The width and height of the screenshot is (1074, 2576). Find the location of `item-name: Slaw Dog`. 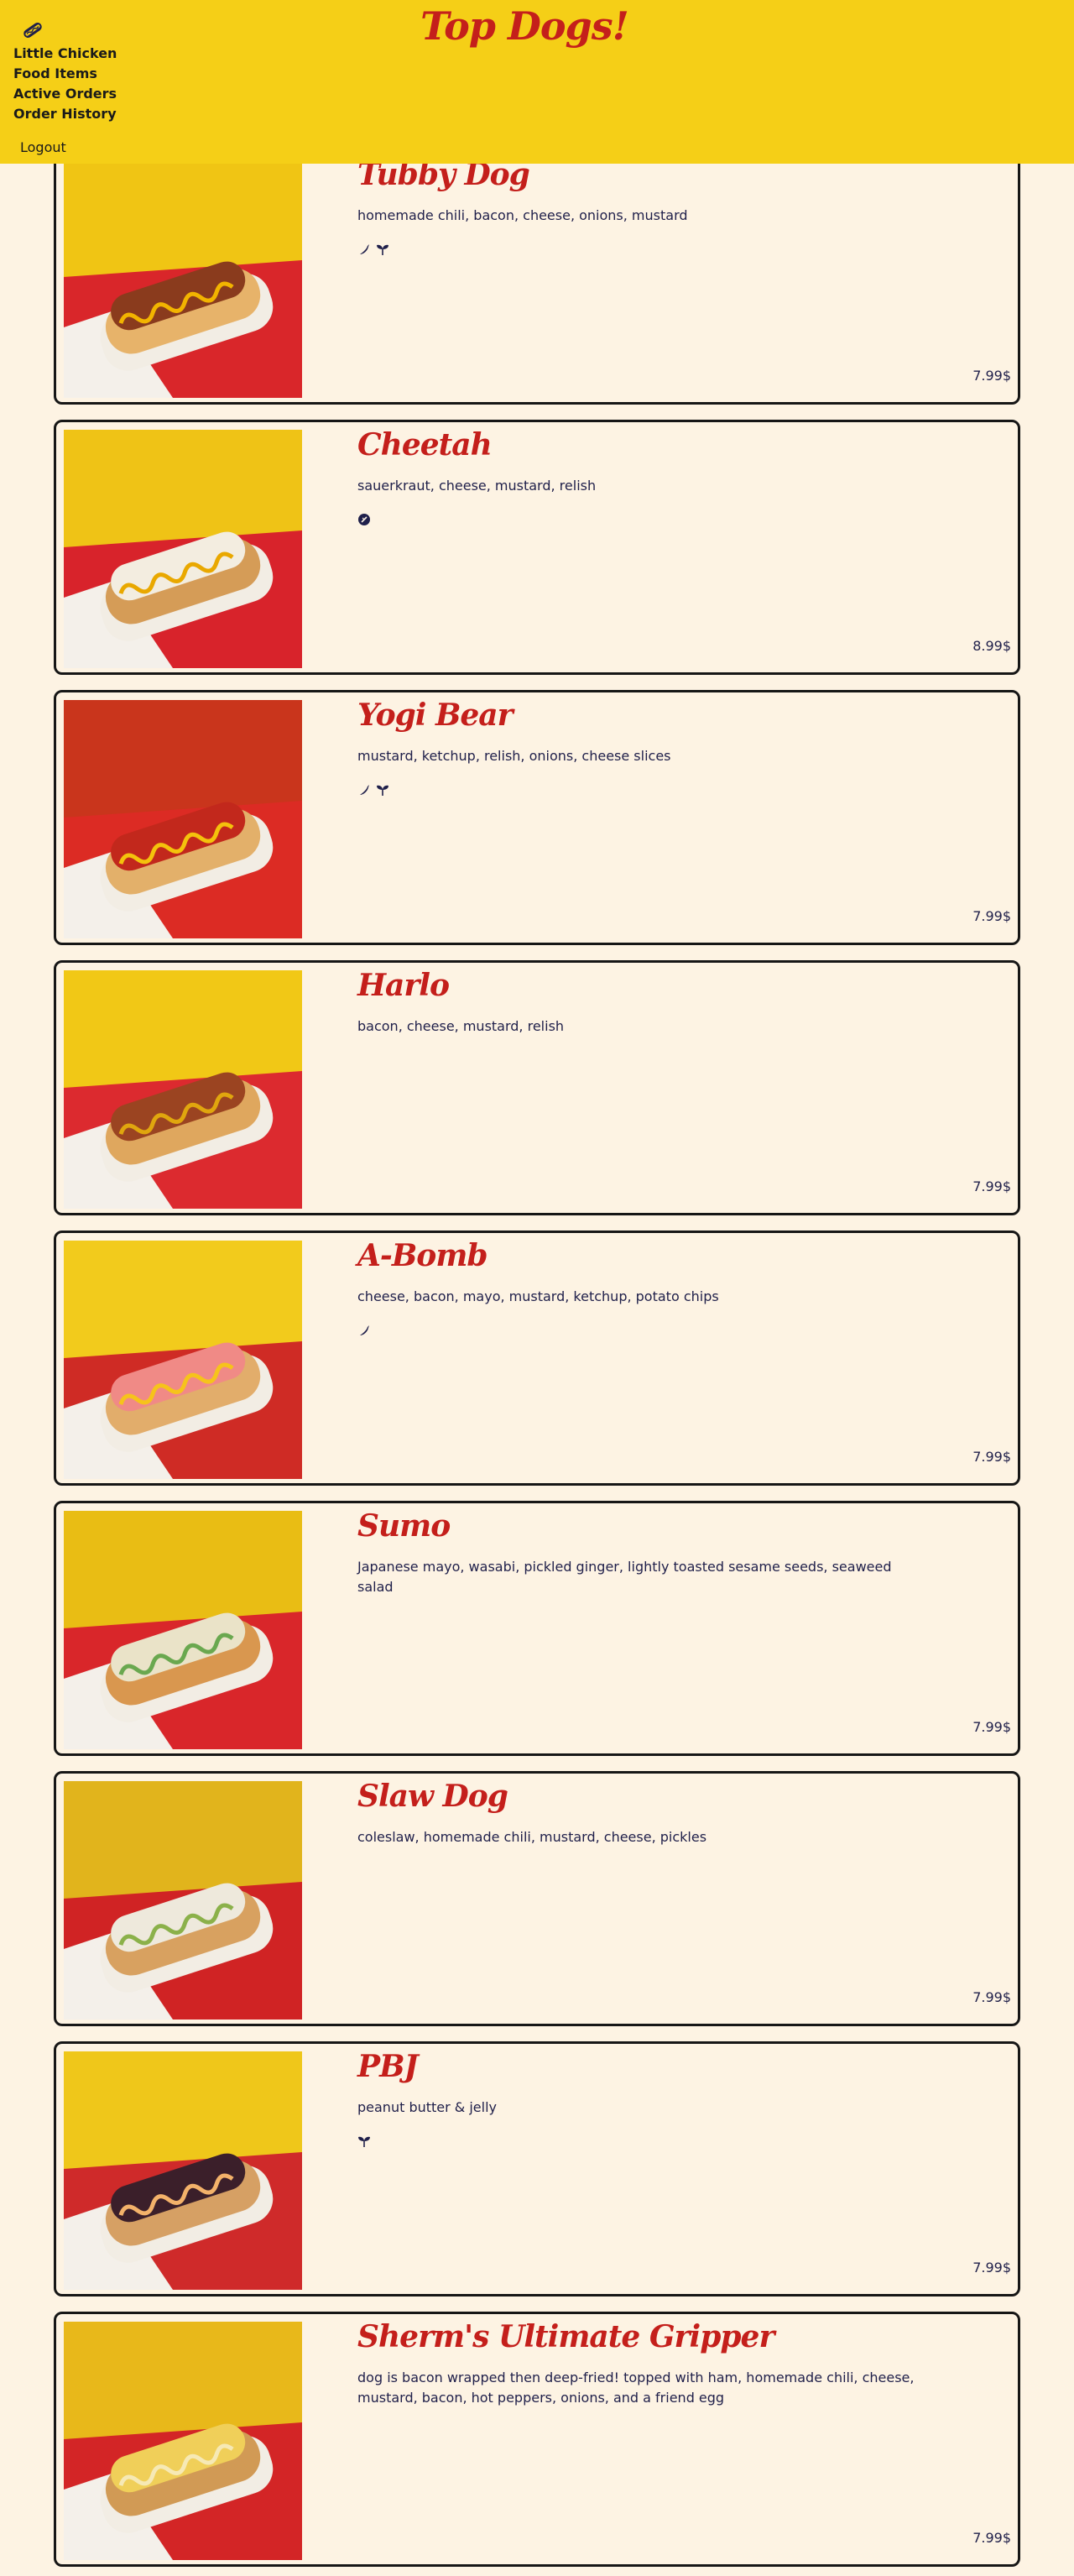

item-name: Slaw Dog is located at coordinates (432, 1796).